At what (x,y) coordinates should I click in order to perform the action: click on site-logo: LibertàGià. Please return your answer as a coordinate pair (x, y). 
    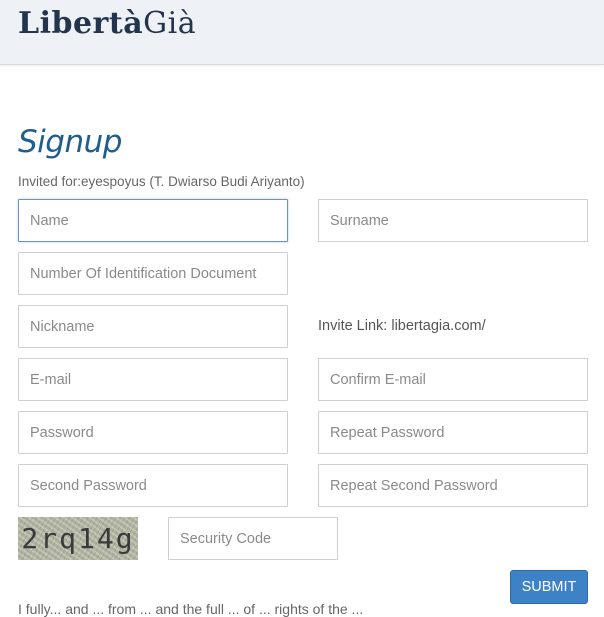
    Looking at the image, I should click on (107, 24).